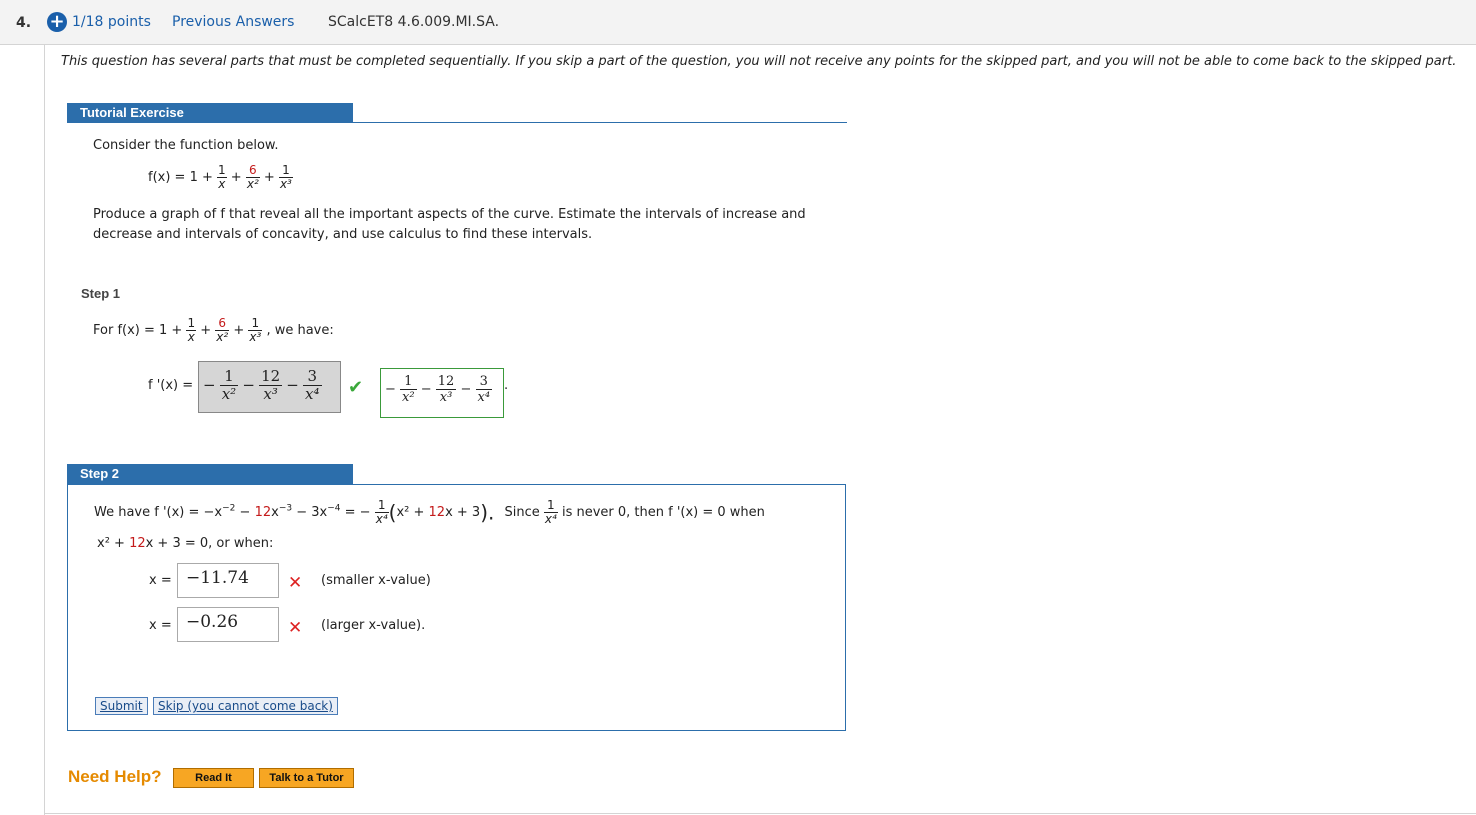 The image size is (1476, 815). Describe the element at coordinates (57, 22) in the screenshot. I see `expand-plus-icon: +` at that location.